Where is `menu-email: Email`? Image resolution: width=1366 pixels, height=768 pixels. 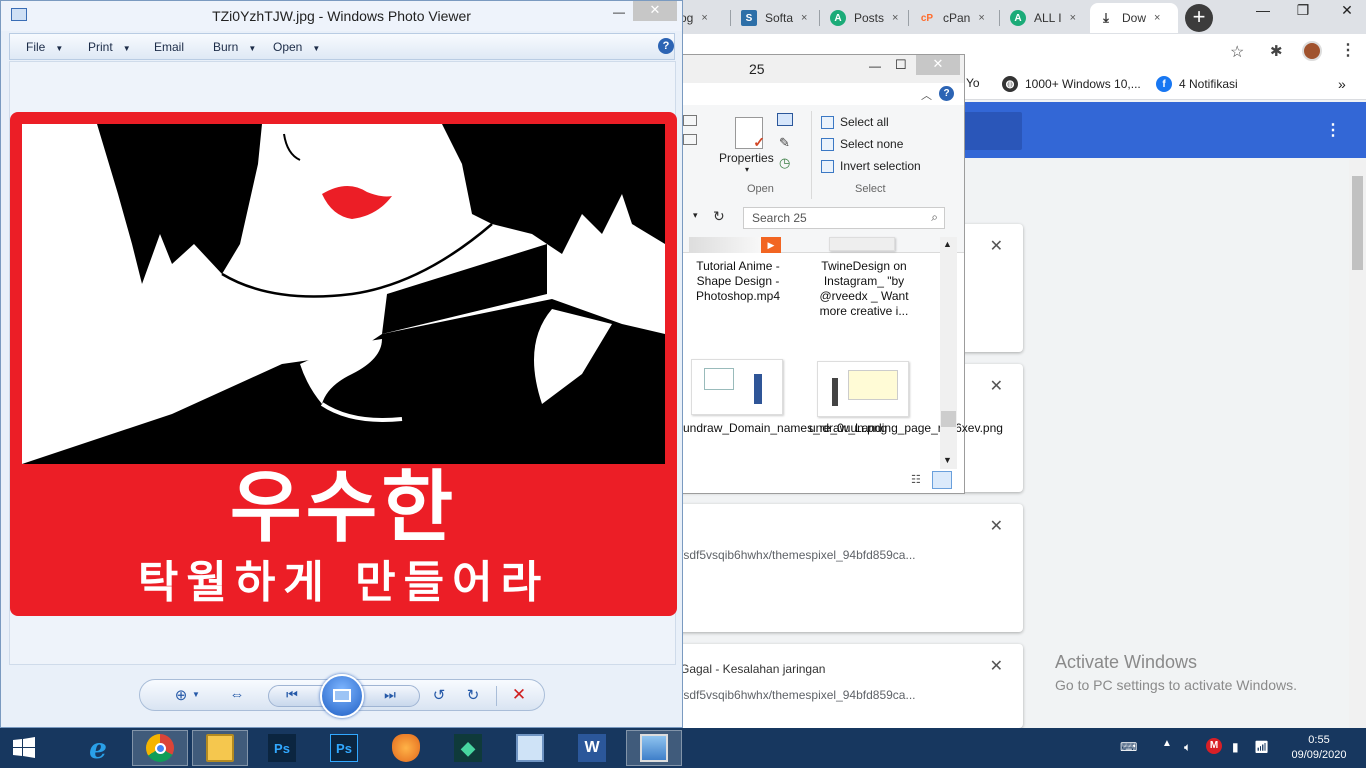
menu-email: Email is located at coordinates (169, 47).